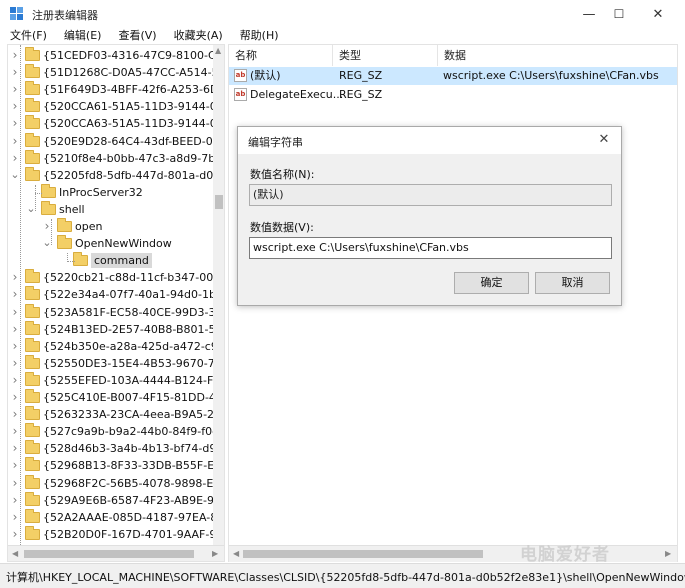  Describe the element at coordinates (110, 294) in the screenshot. I see `tree-item: › {522e34a4-07f7-40a1-94d0-1bfe8` at that location.